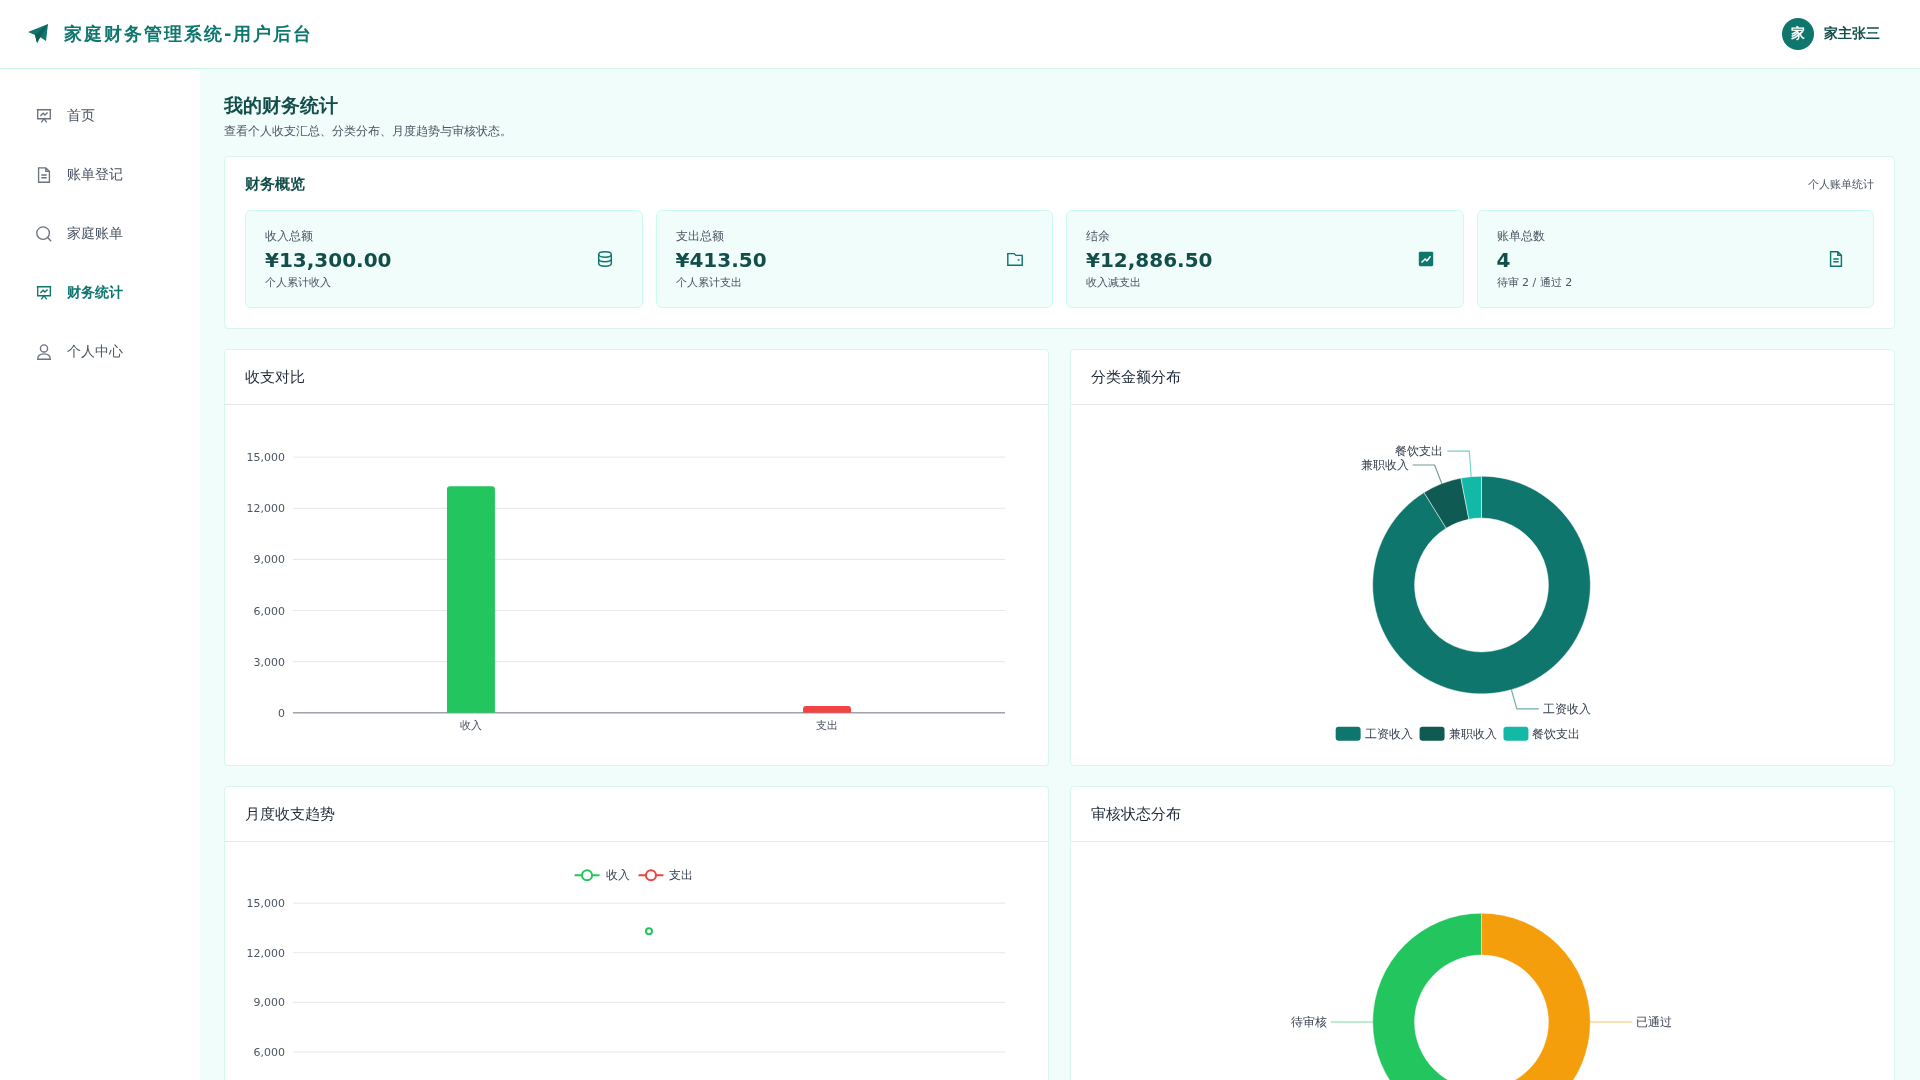 The height and width of the screenshot is (1080, 1920). Describe the element at coordinates (1852, 34) in the screenshot. I see `user-name: 家主张三` at that location.